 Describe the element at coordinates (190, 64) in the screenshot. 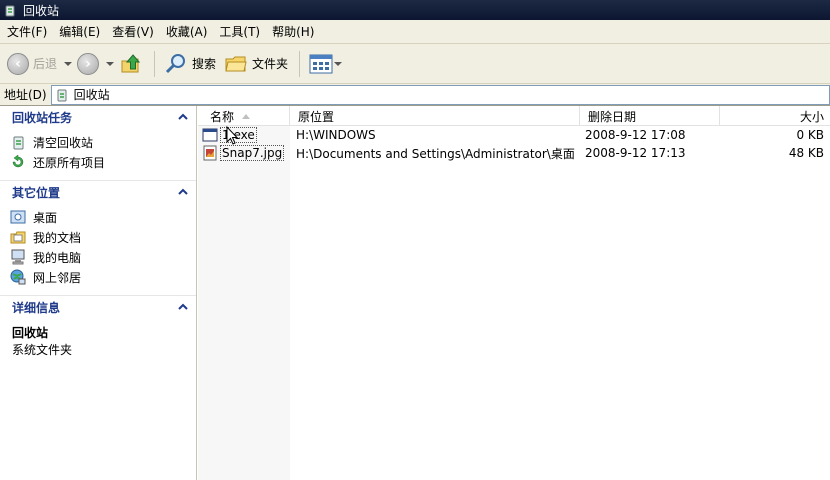

I see `search-button: 搜索` at that location.